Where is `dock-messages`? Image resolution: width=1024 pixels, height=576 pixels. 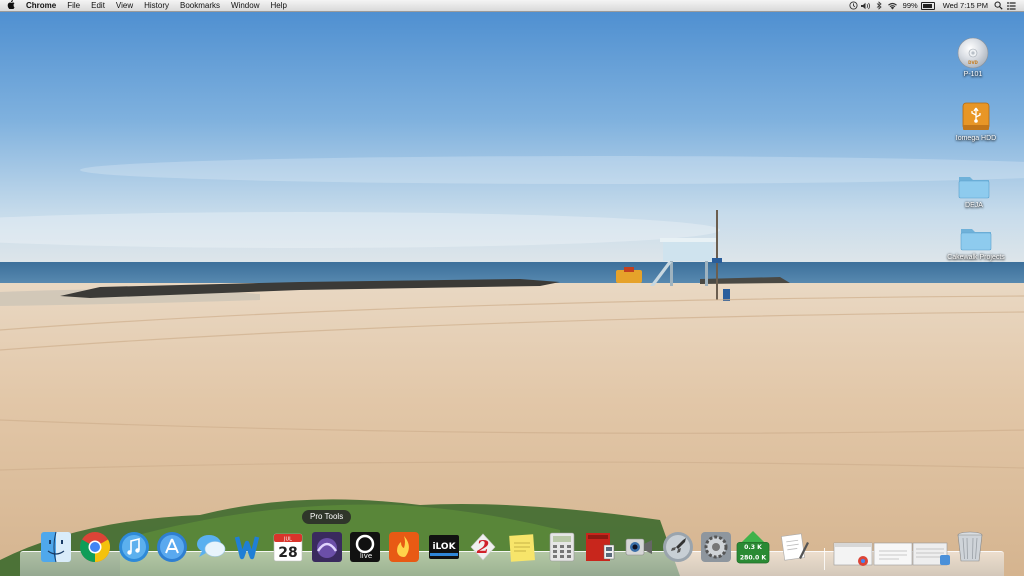 dock-messages is located at coordinates (211, 547).